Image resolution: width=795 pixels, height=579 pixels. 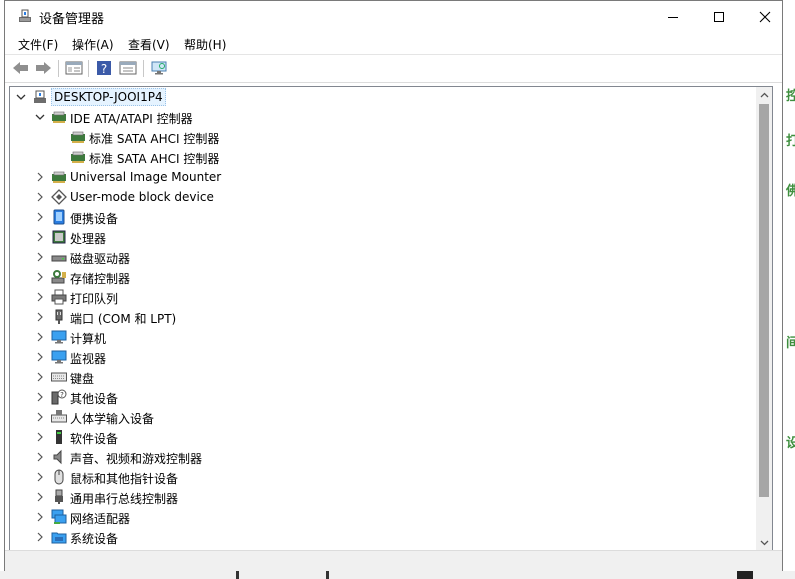 What do you see at coordinates (88, 339) in the screenshot?
I see `tree-category-label: 计算机` at bounding box center [88, 339].